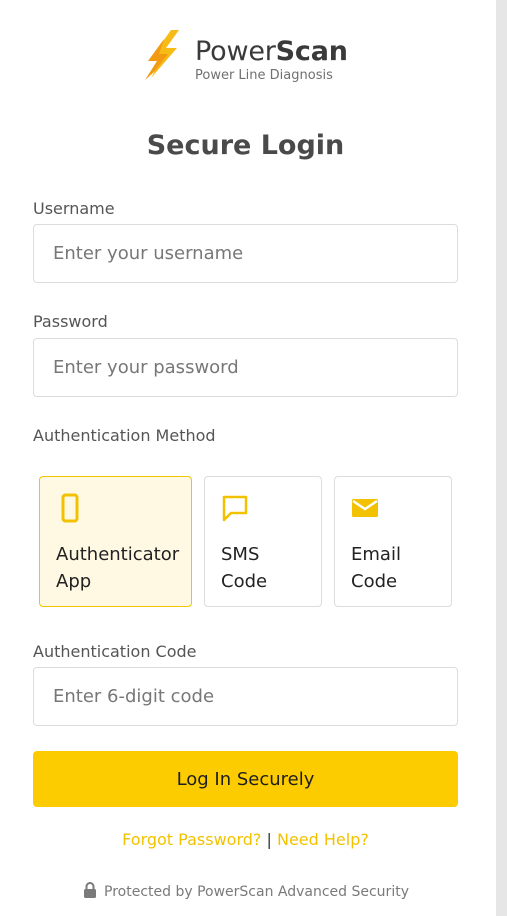  Describe the element at coordinates (162, 55) in the screenshot. I see `lightning-bolt-icon` at that location.